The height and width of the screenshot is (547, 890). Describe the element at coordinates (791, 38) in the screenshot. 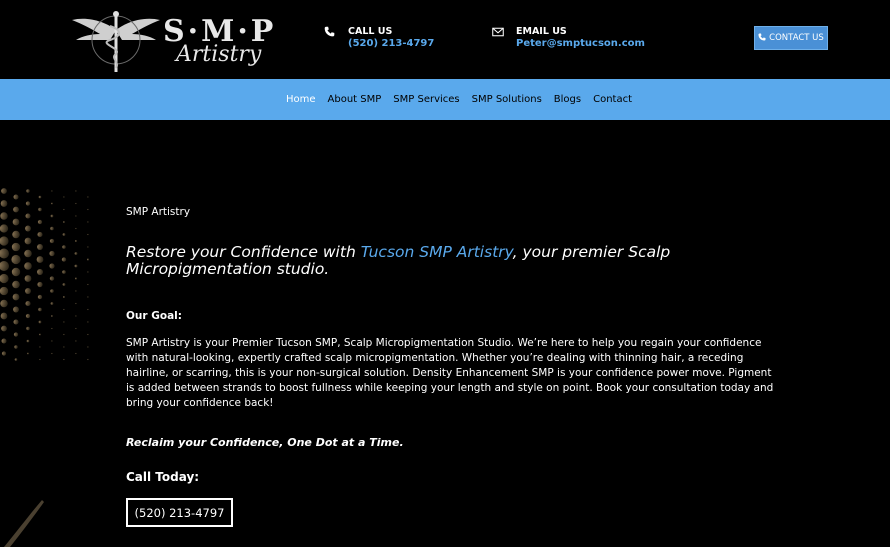

I see `contact-us-button: CONTACT US` at that location.